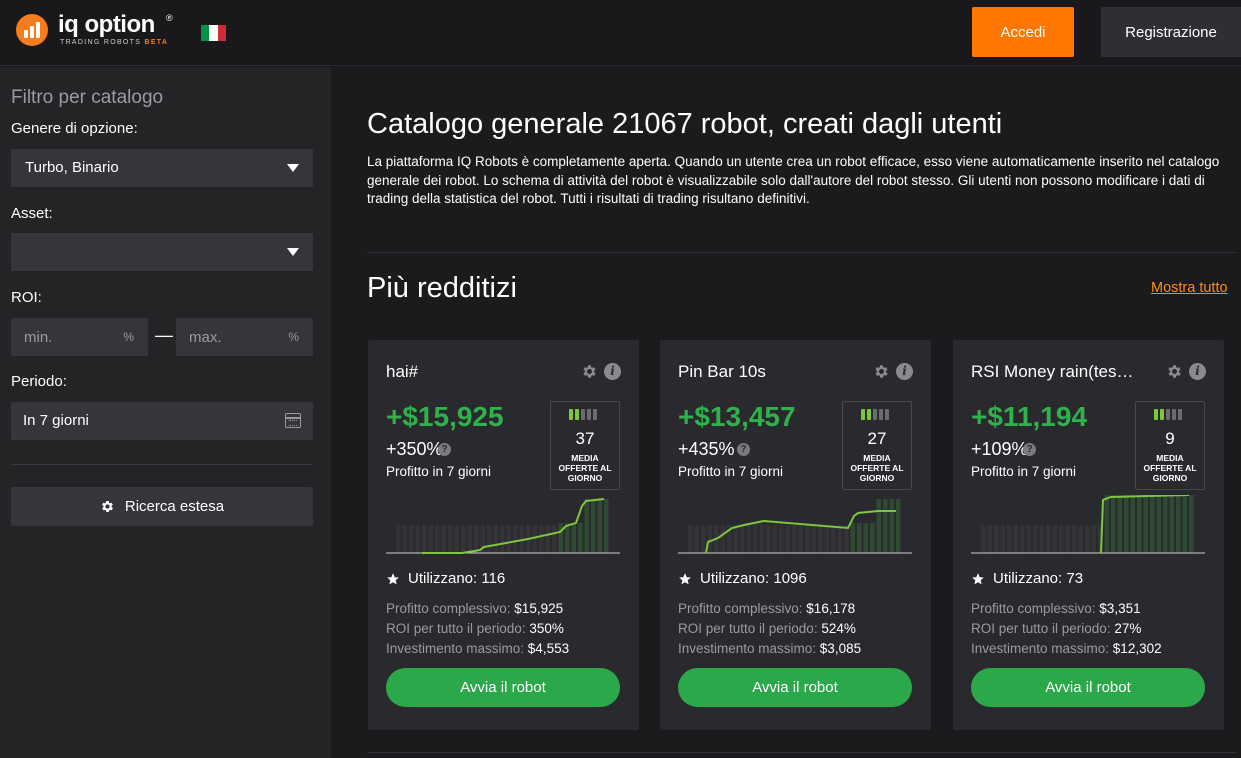 Image resolution: width=1241 pixels, height=758 pixels. I want to click on register-button: Registrazione, so click(1171, 32).